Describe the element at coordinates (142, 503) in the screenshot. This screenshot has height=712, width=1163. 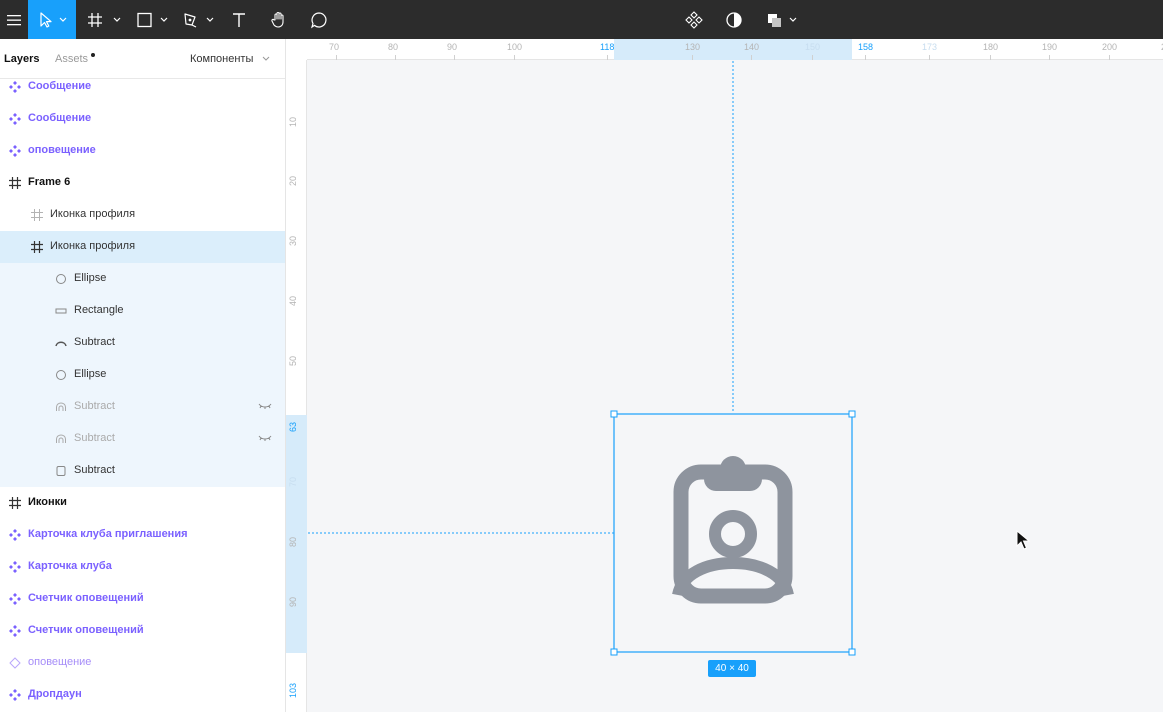
I see `layer-row: Иконки` at that location.